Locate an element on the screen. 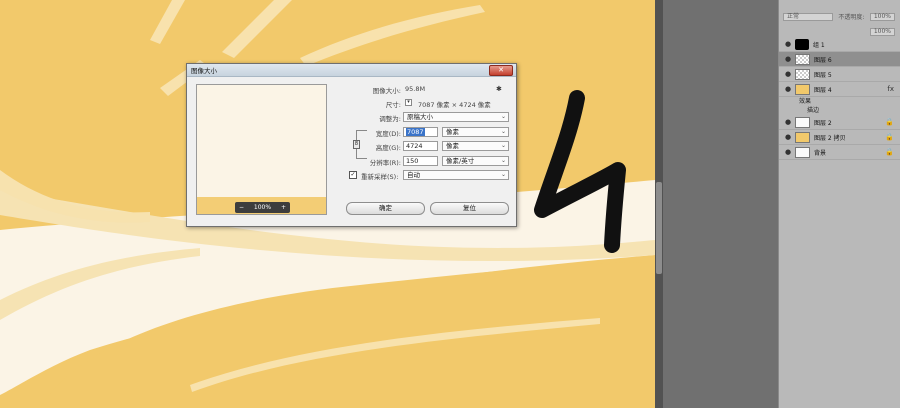  layer-row-group-1: ● 组 1 is located at coordinates (839, 44).